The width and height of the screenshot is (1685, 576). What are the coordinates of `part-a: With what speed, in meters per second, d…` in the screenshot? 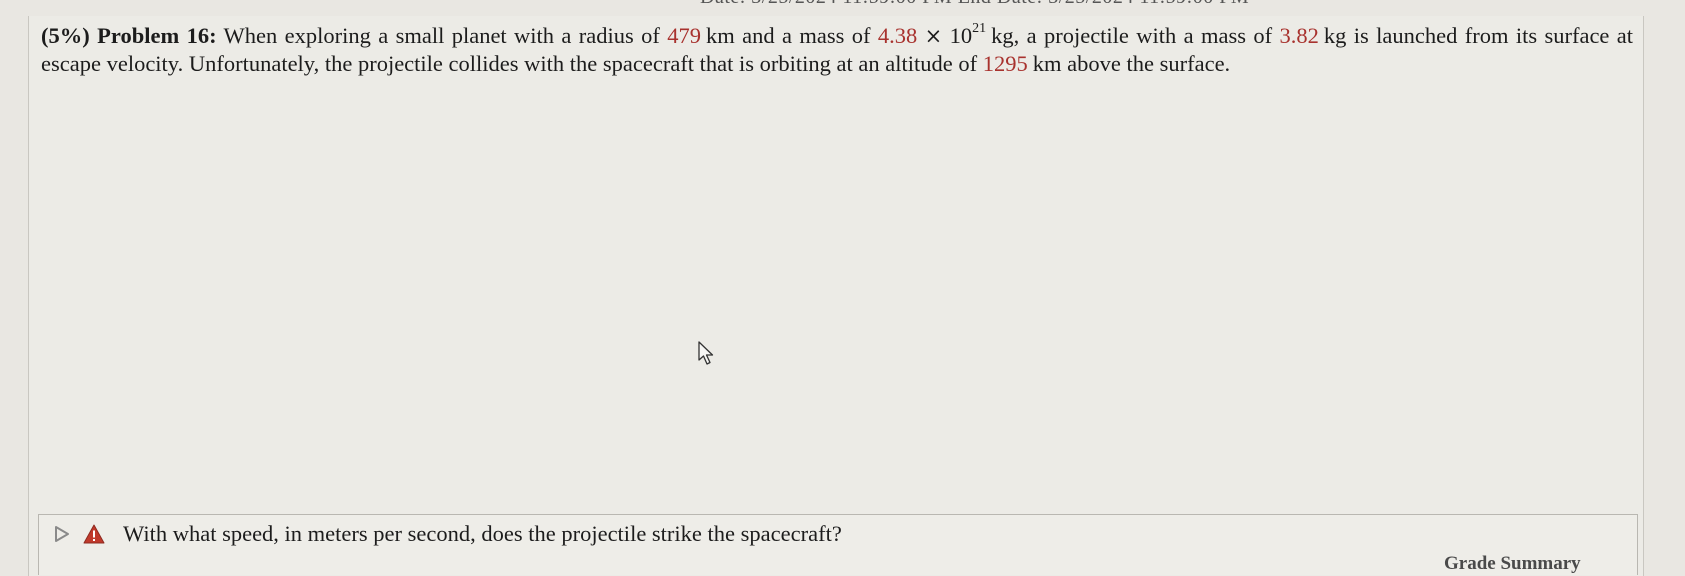 It's located at (838, 544).